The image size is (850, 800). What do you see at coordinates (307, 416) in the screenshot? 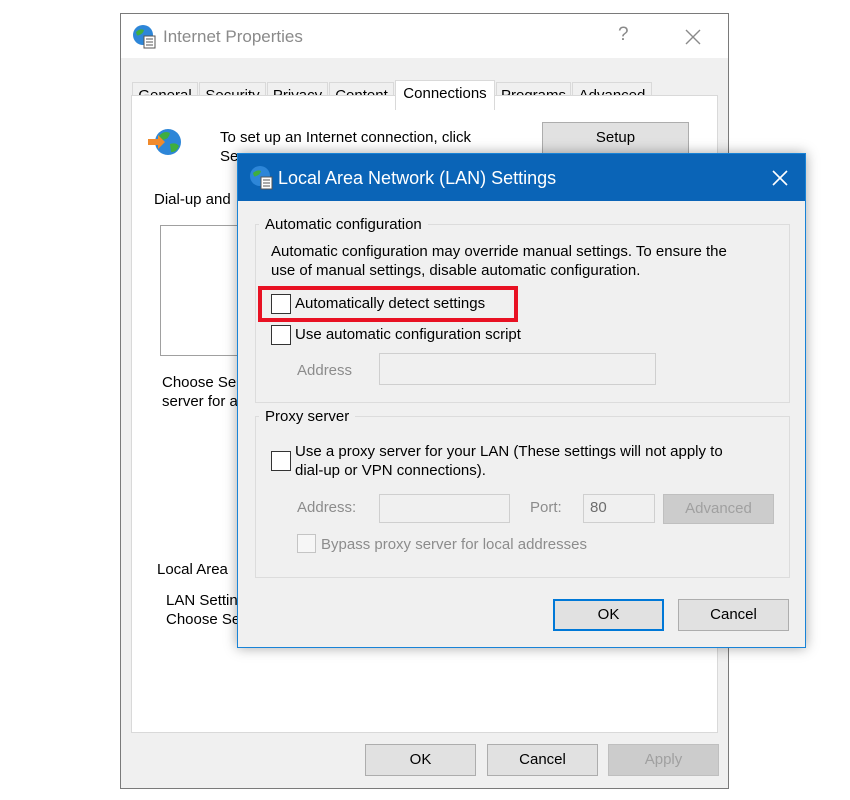
I see `proxy-server-legend: Proxy server` at bounding box center [307, 416].